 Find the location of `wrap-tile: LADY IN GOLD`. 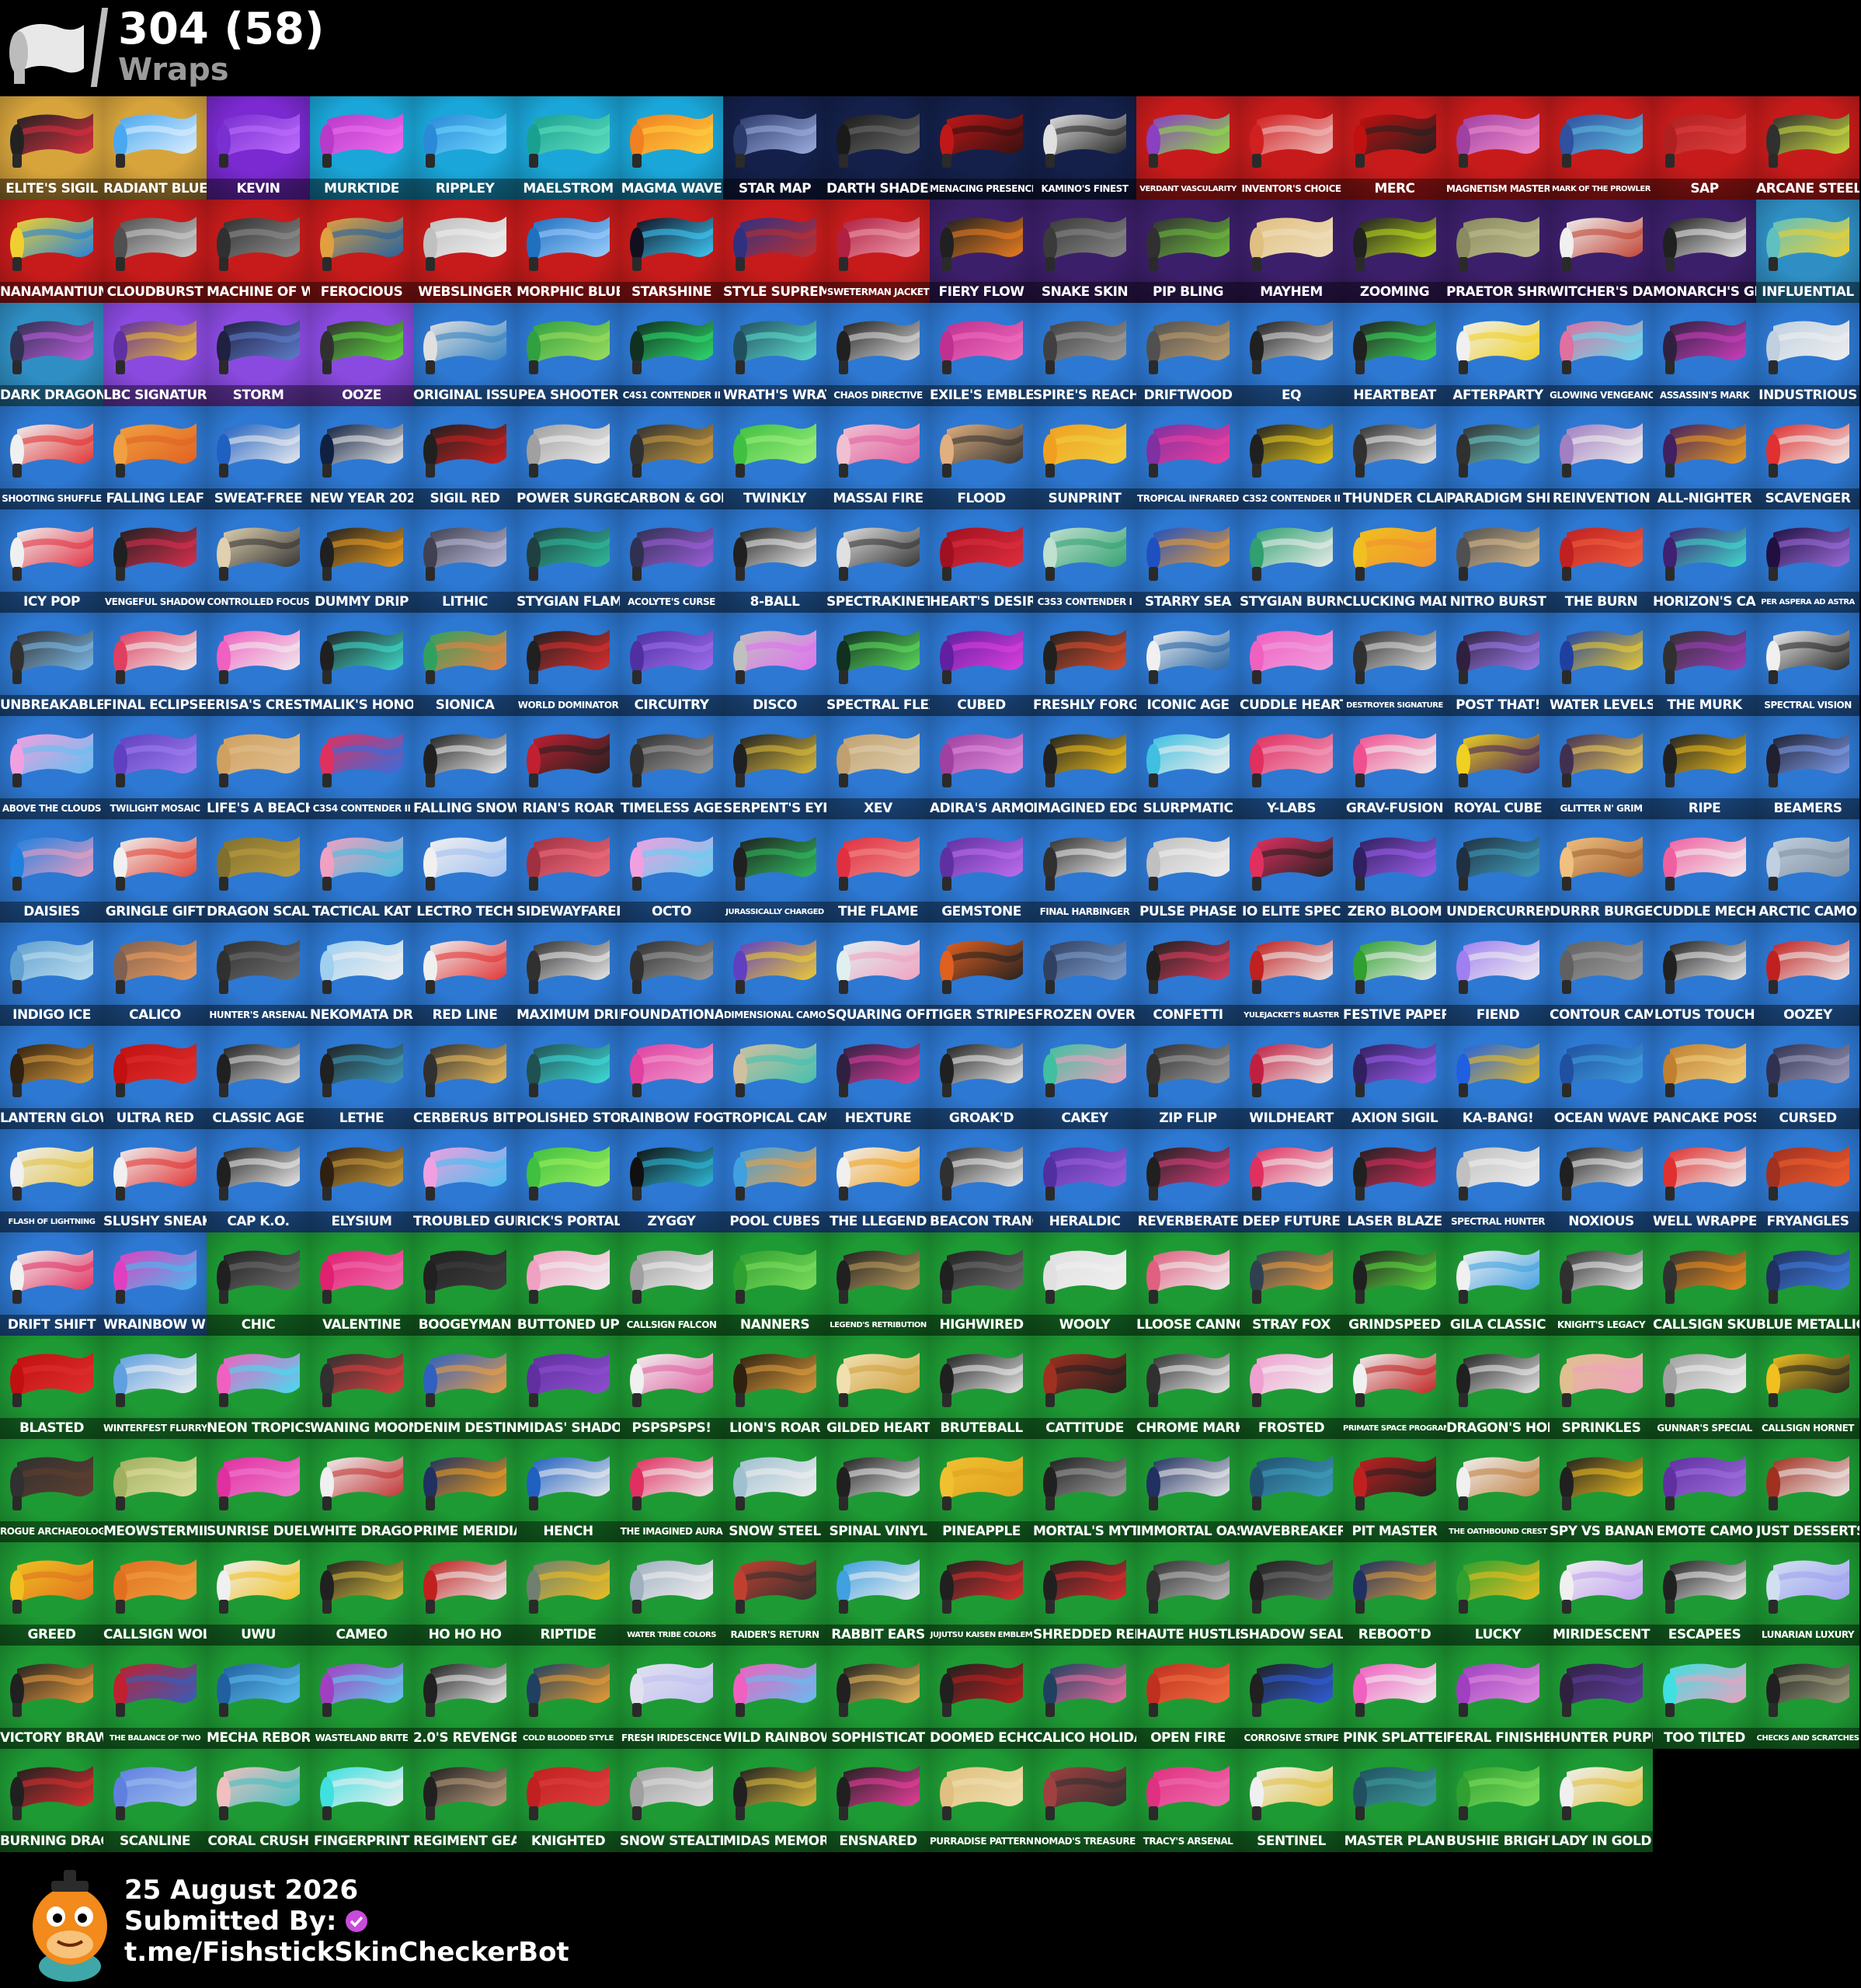

wrap-tile: LADY IN GOLD is located at coordinates (1601, 1801).